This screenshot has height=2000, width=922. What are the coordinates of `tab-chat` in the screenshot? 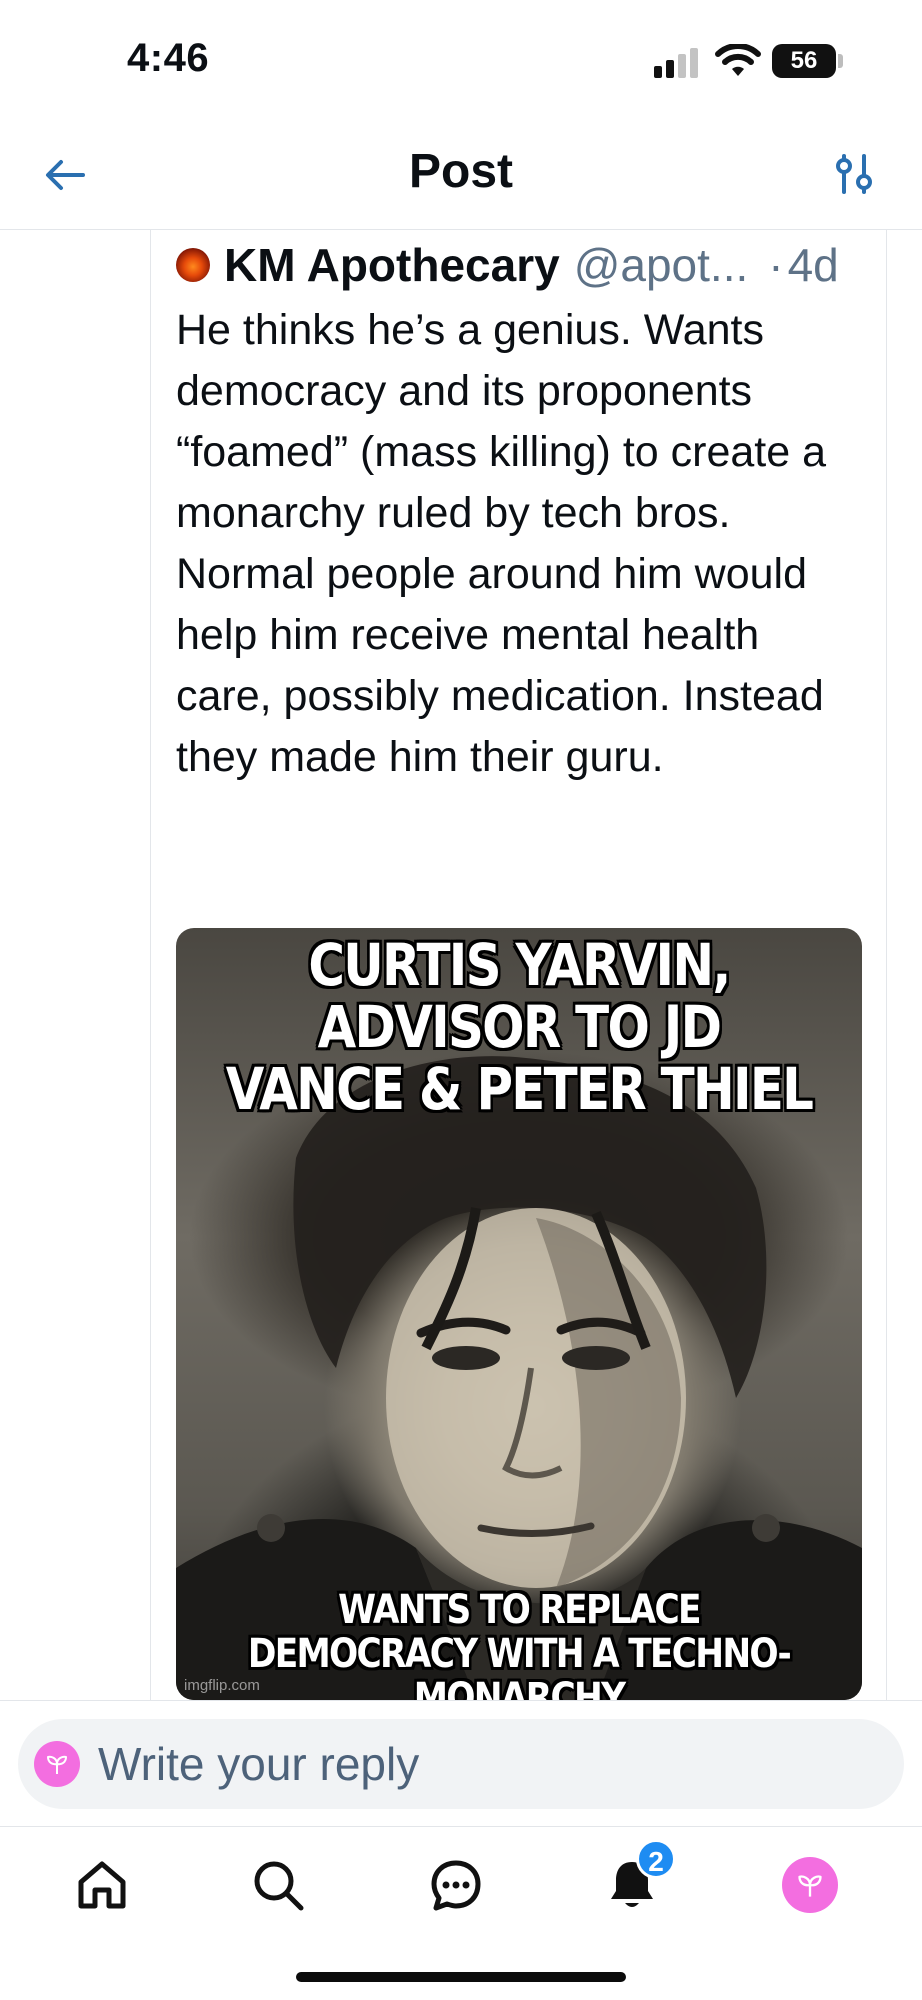 It's located at (456, 1885).